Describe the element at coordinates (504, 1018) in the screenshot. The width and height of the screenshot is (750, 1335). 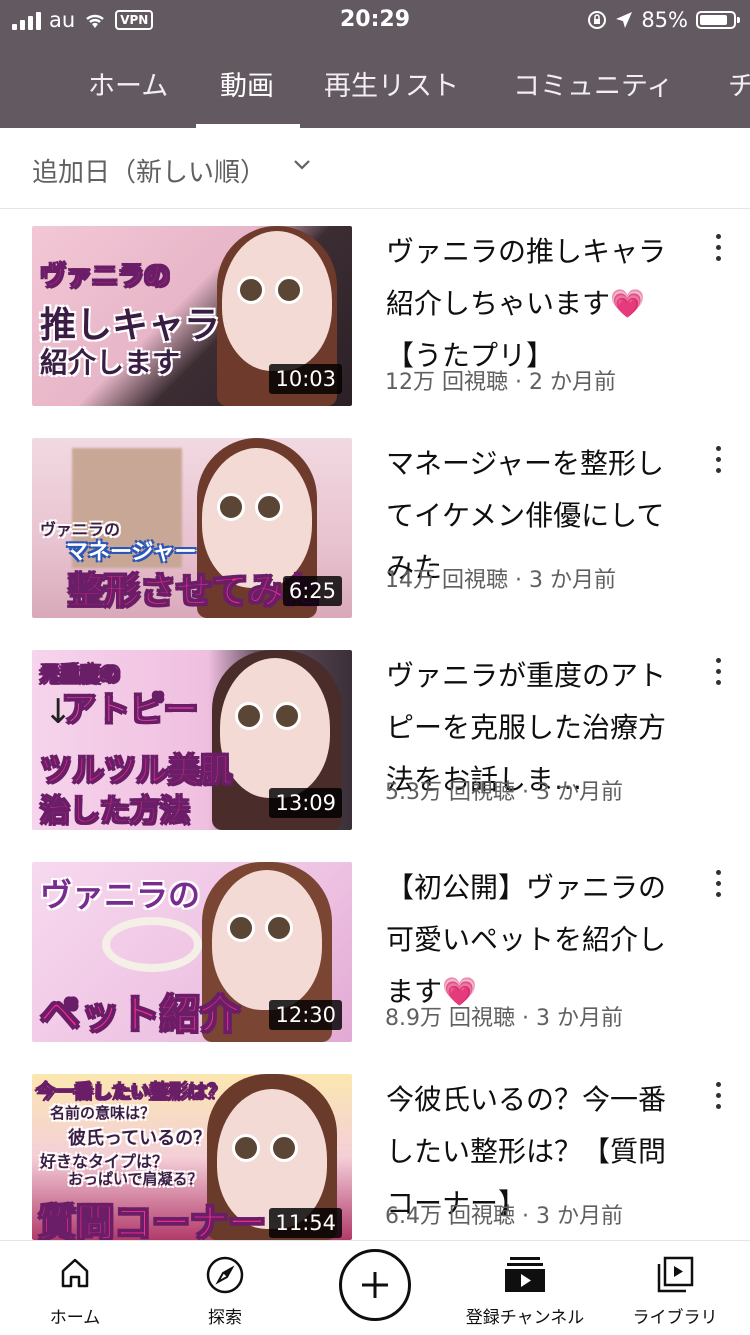
I see `video-meta: 8.9万 回視聴 · 3 か月前` at that location.